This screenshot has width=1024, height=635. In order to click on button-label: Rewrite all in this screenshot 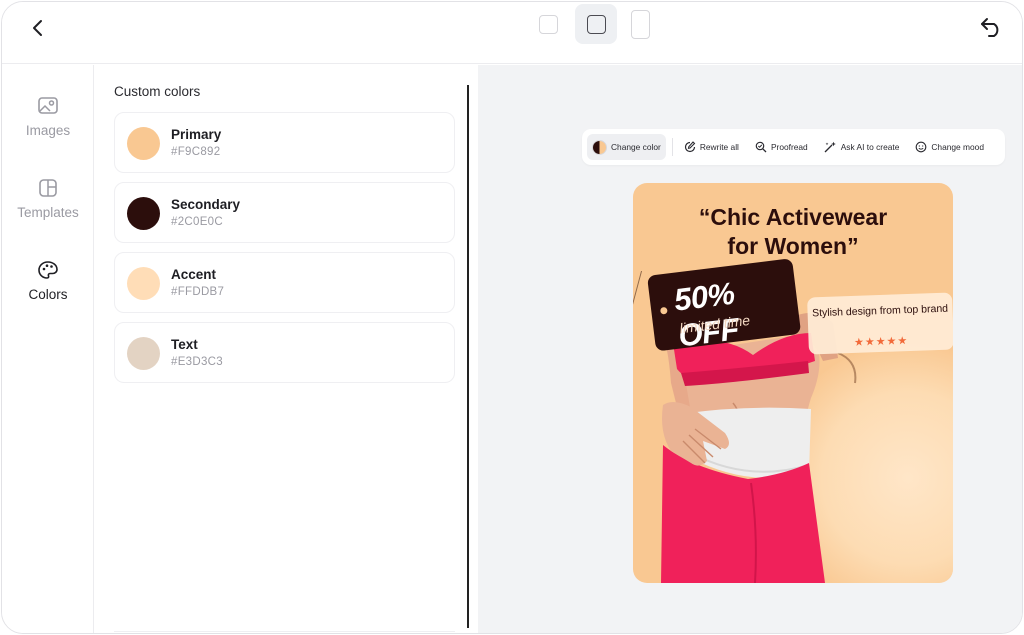, I will do `click(719, 147)`.